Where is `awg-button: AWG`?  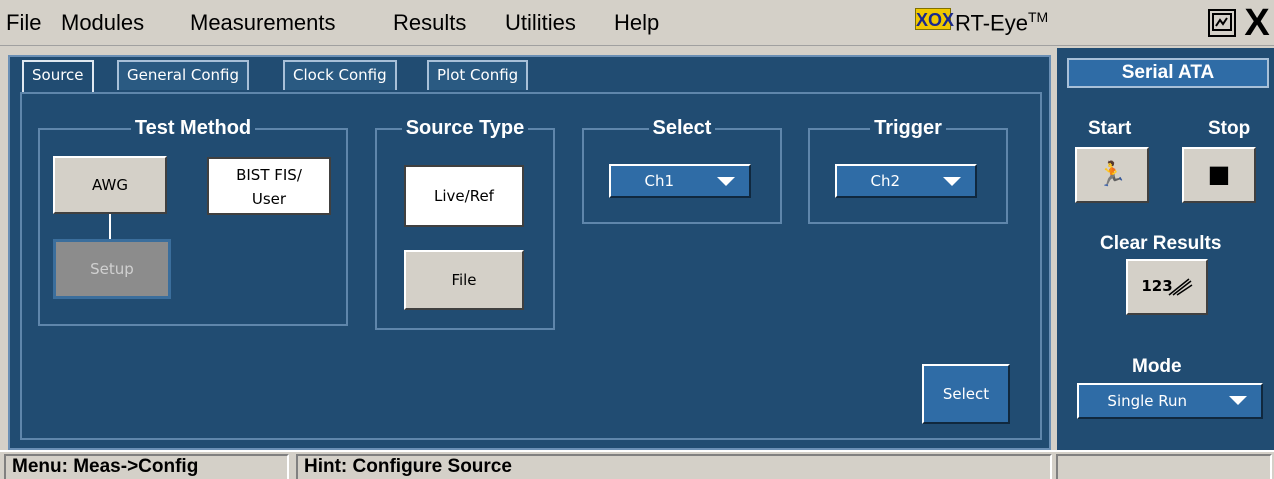
awg-button: AWG is located at coordinates (110, 185).